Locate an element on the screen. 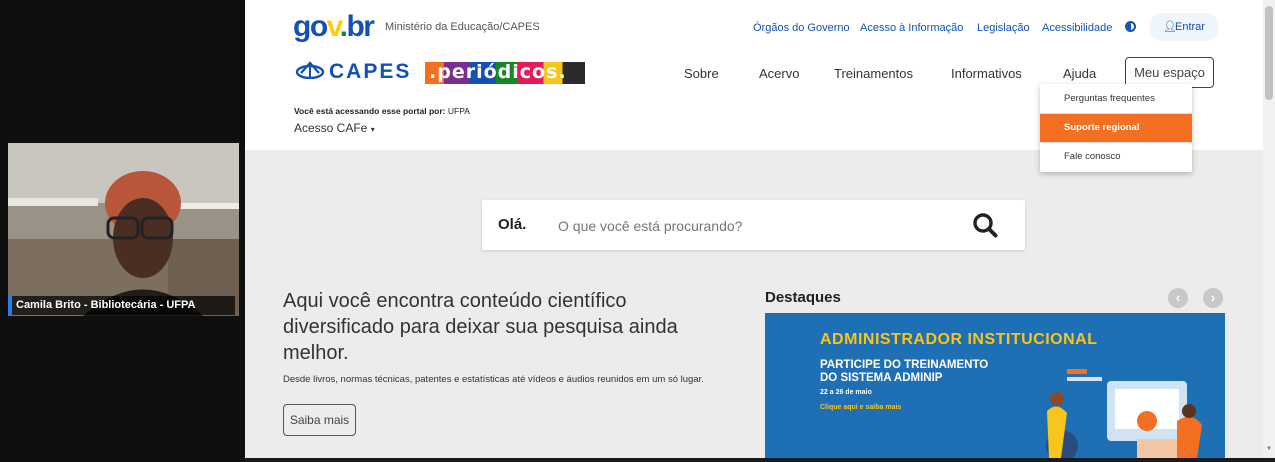 This screenshot has width=1275, height=462. caret-down-icon: ▾ is located at coordinates (372, 129).